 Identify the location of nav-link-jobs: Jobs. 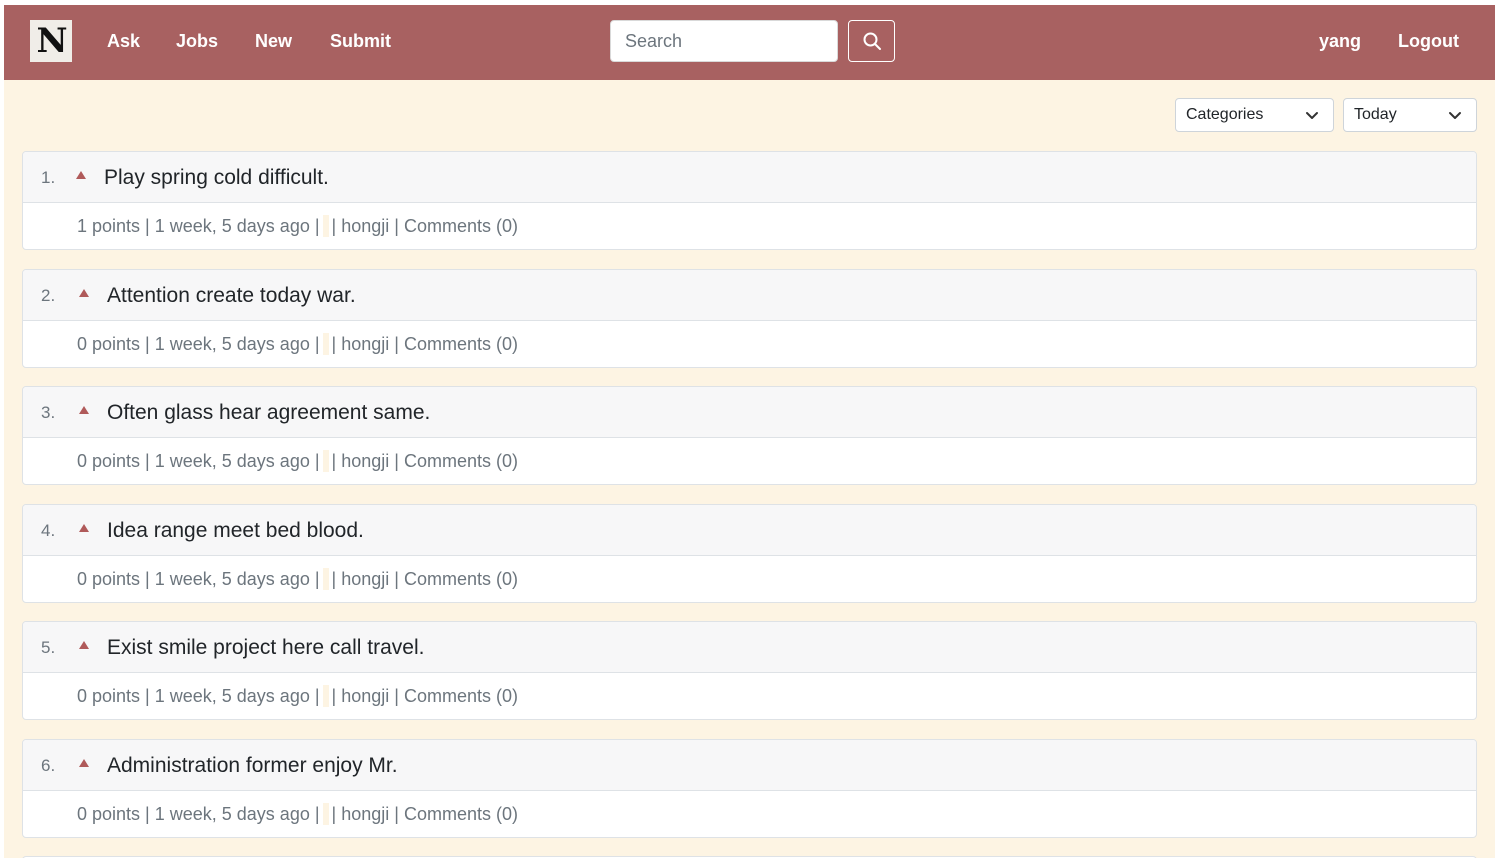
(197, 41).